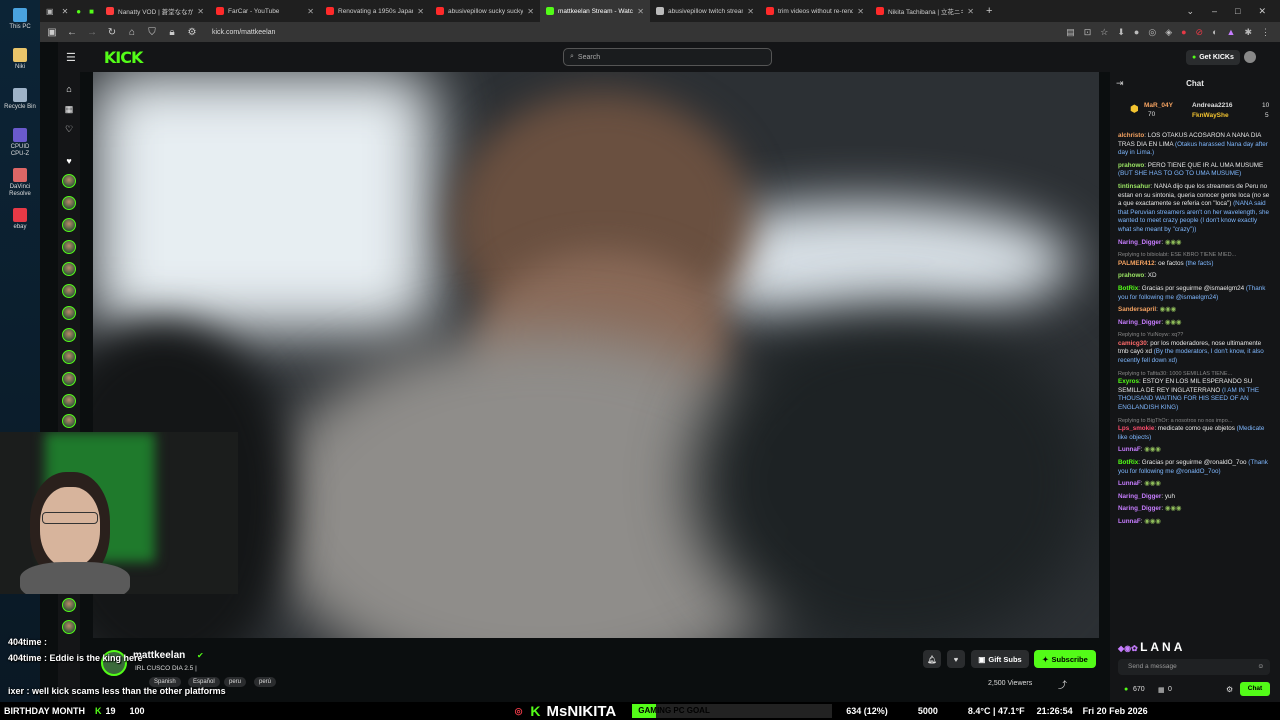 This screenshot has width=1280, height=720. Describe the element at coordinates (705, 11) in the screenshot. I see `browser-tab: abusivepillow twitch streamer ✕` at that location.